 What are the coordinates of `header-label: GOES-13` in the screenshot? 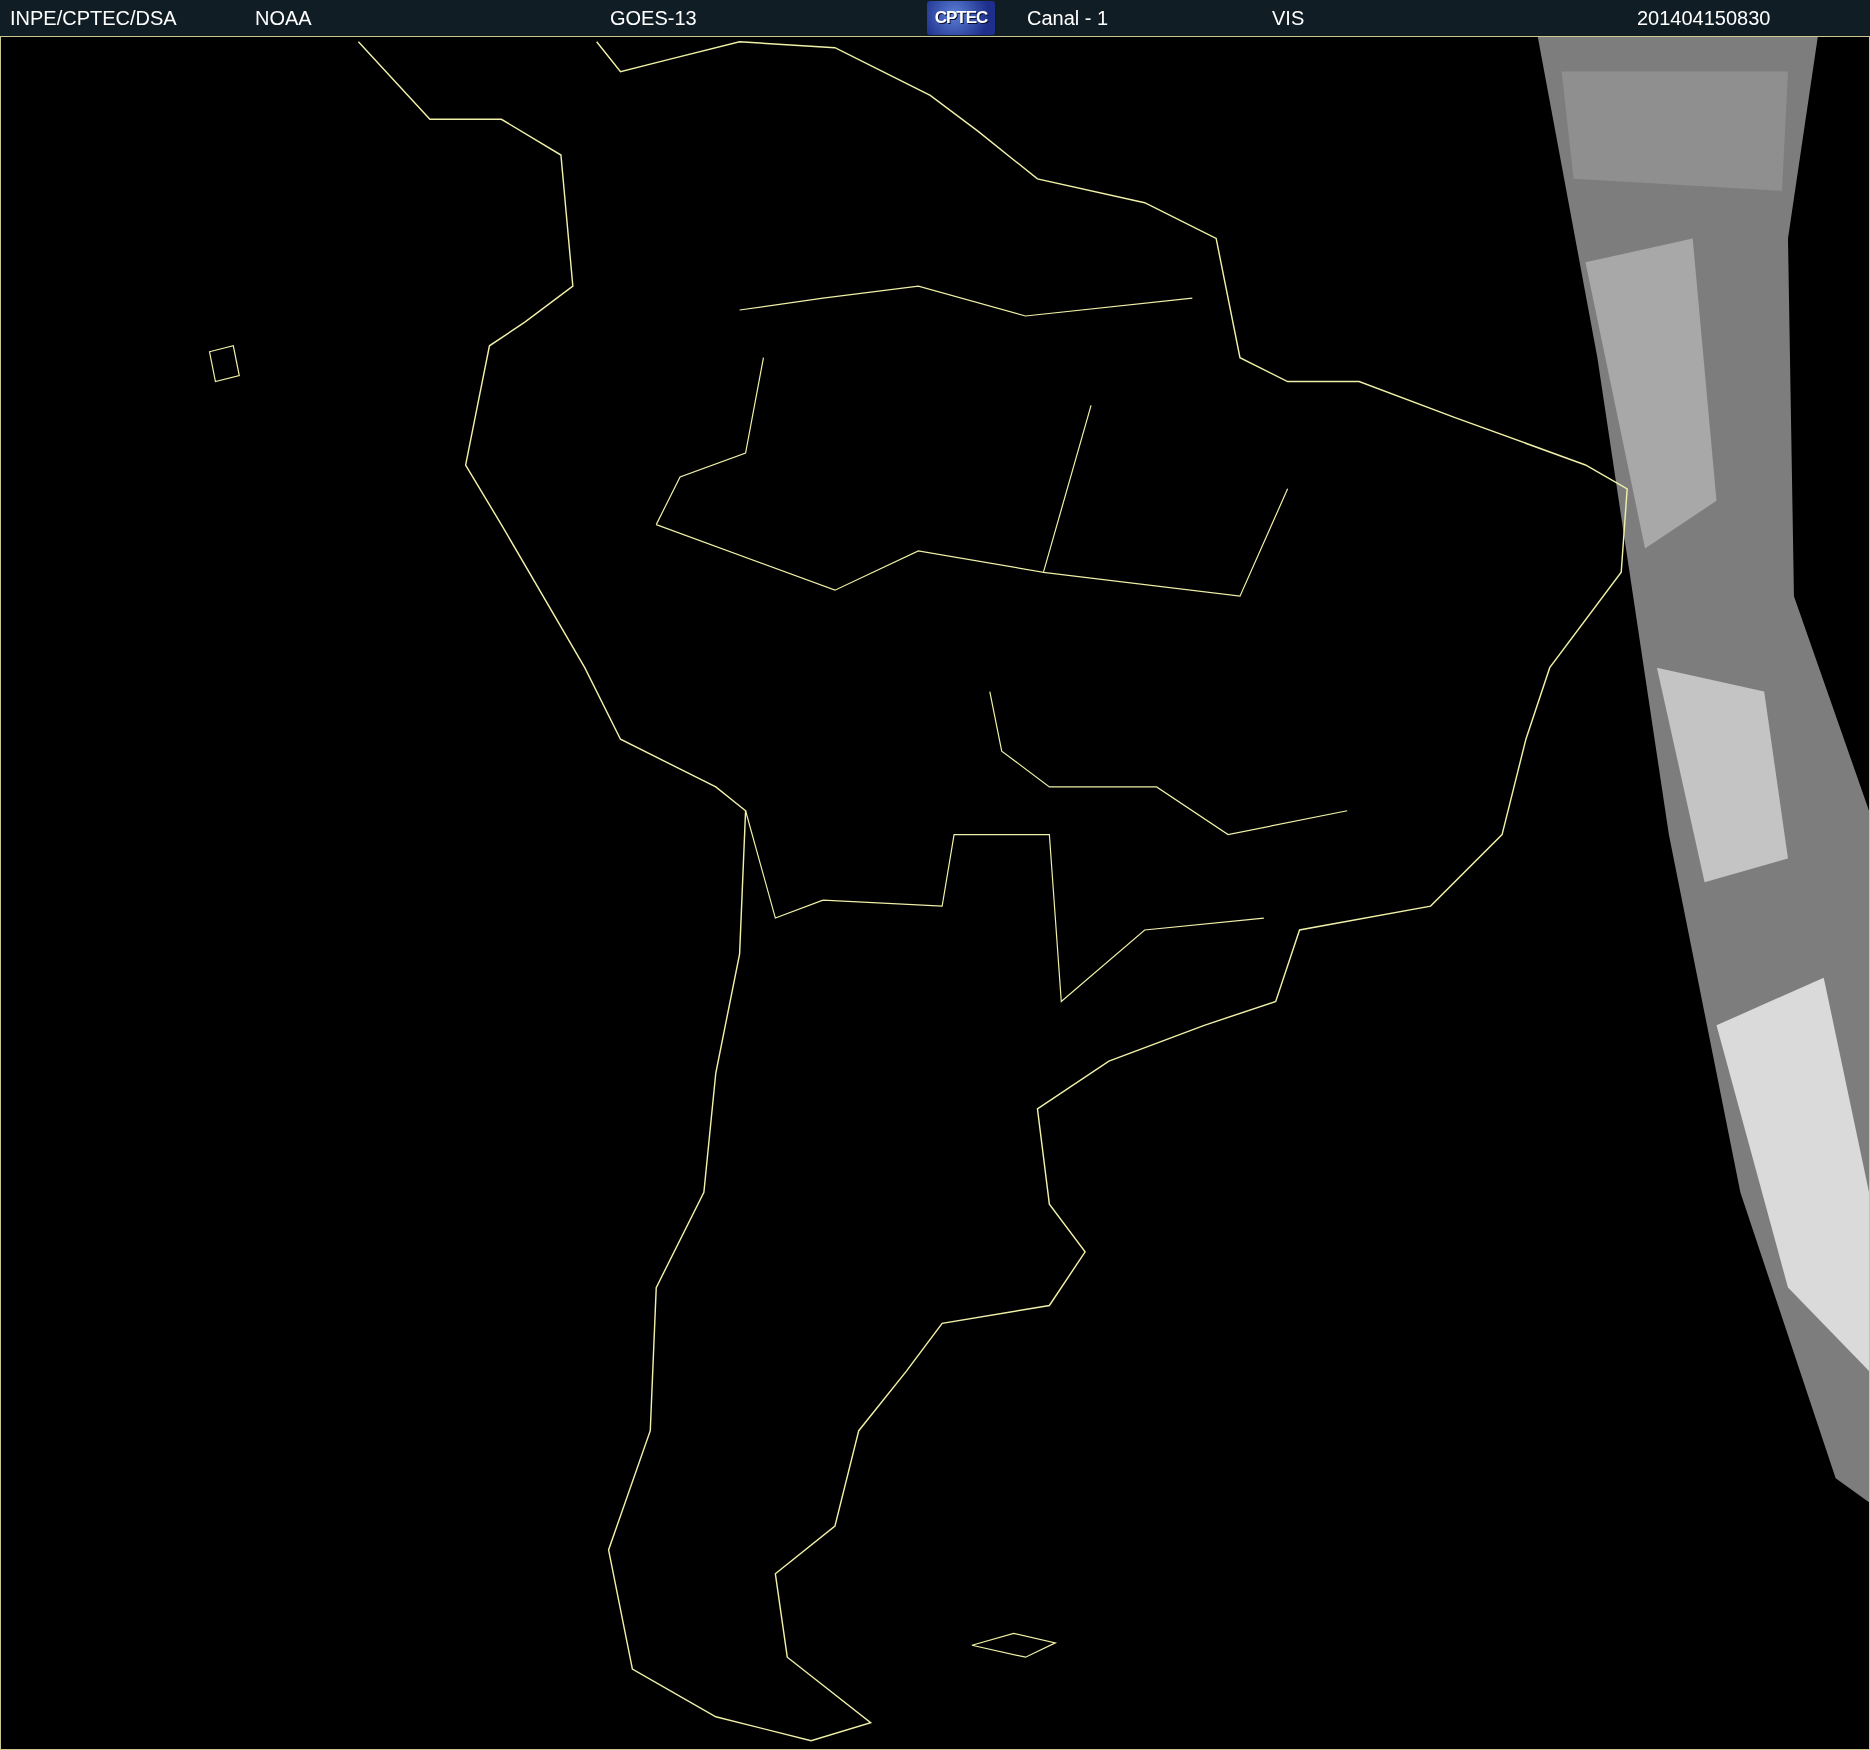 It's located at (653, 18).